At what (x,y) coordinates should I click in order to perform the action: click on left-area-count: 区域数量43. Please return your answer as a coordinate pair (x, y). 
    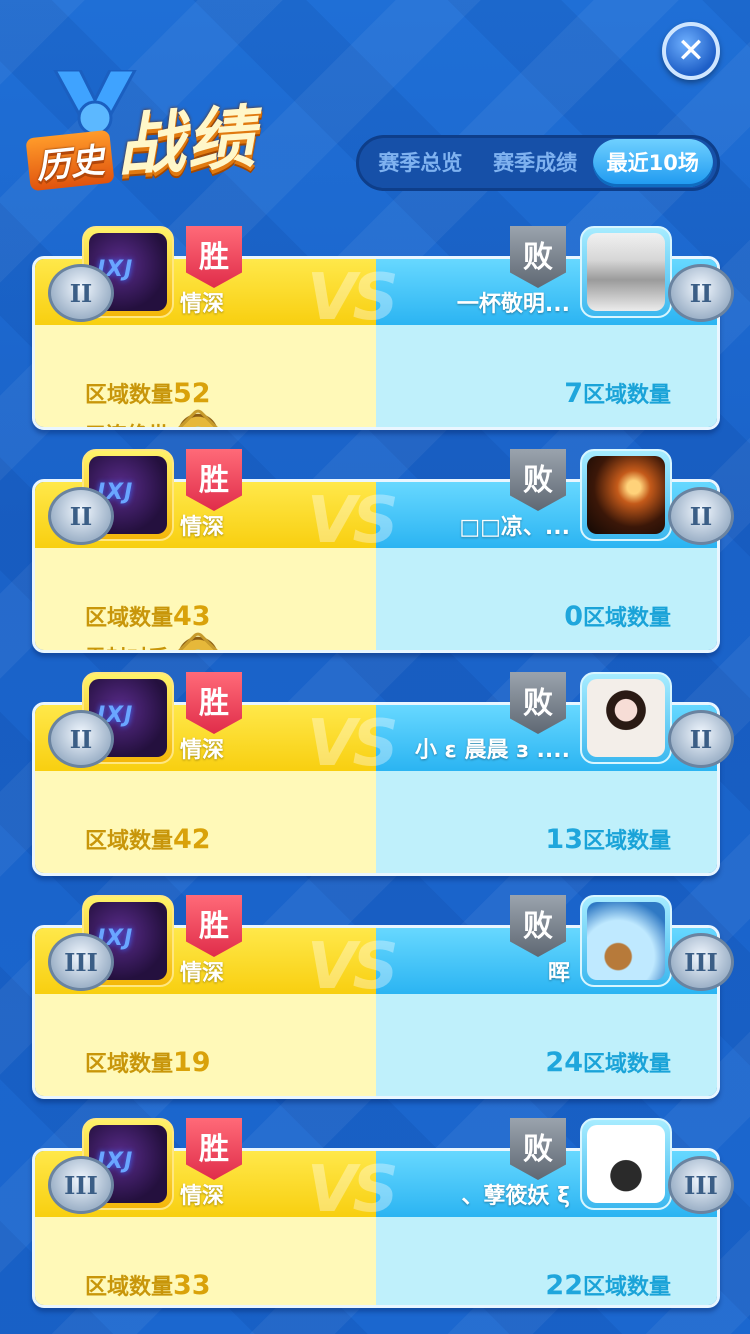
    Looking at the image, I should click on (148, 616).